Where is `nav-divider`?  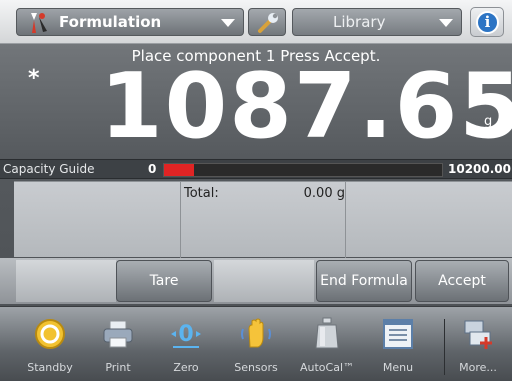 nav-divider is located at coordinates (444, 347).